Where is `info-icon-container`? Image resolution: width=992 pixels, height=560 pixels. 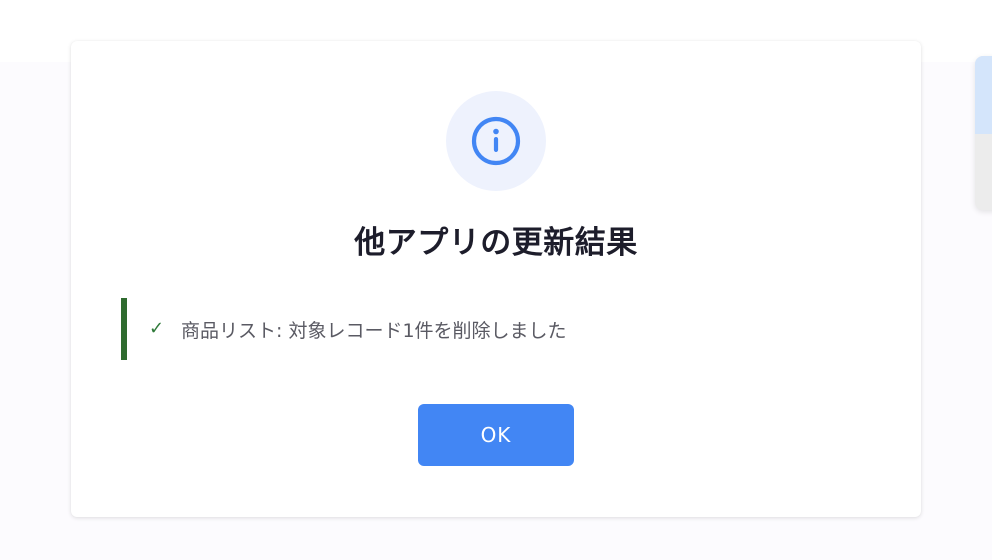
info-icon-container is located at coordinates (496, 141).